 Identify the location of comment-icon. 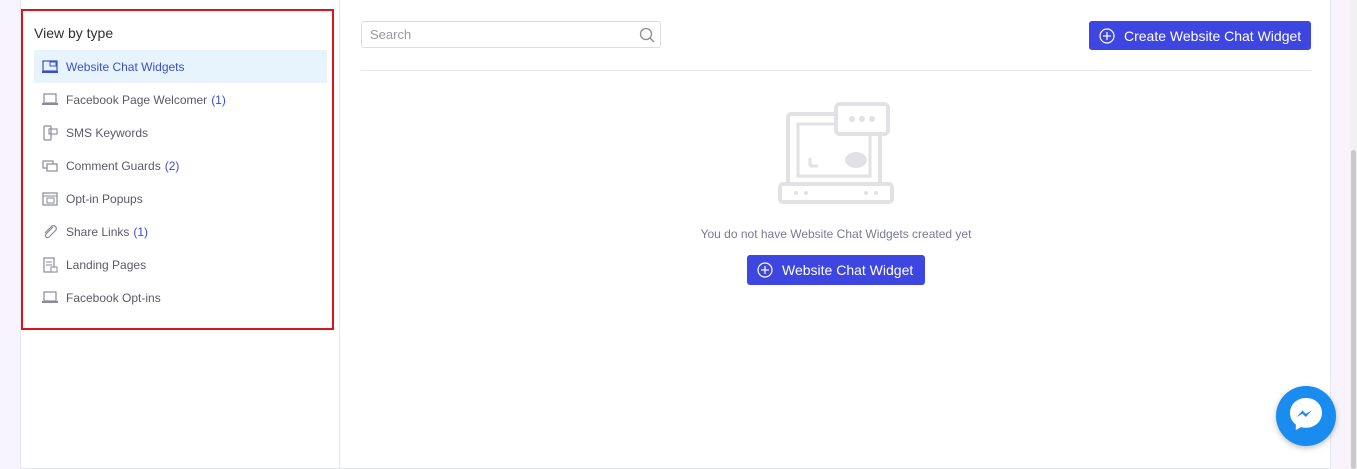
(50, 166).